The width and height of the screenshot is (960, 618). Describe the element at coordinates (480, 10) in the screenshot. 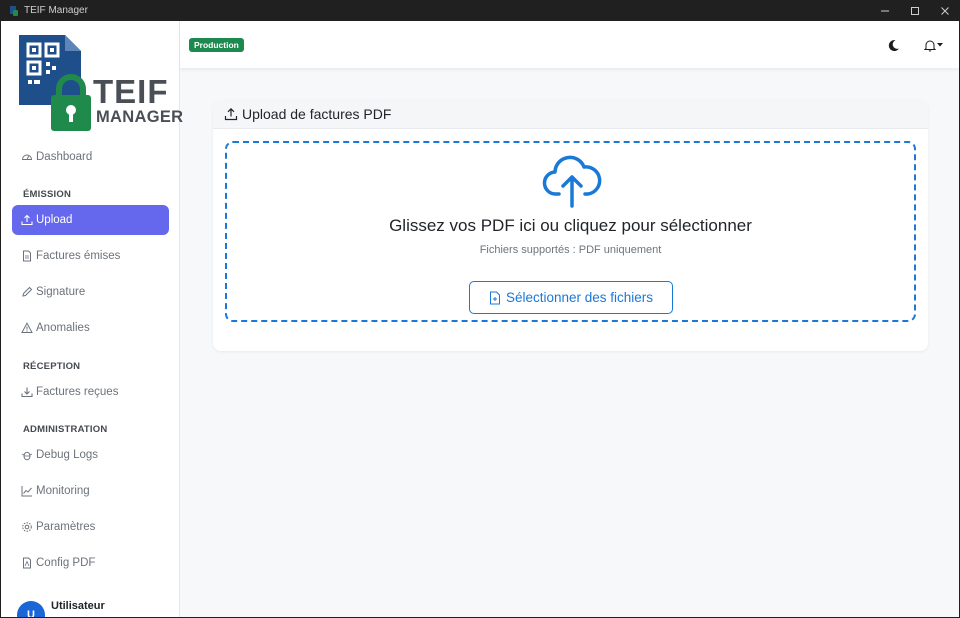

I see `window-titlebar: TEIF Manager` at that location.